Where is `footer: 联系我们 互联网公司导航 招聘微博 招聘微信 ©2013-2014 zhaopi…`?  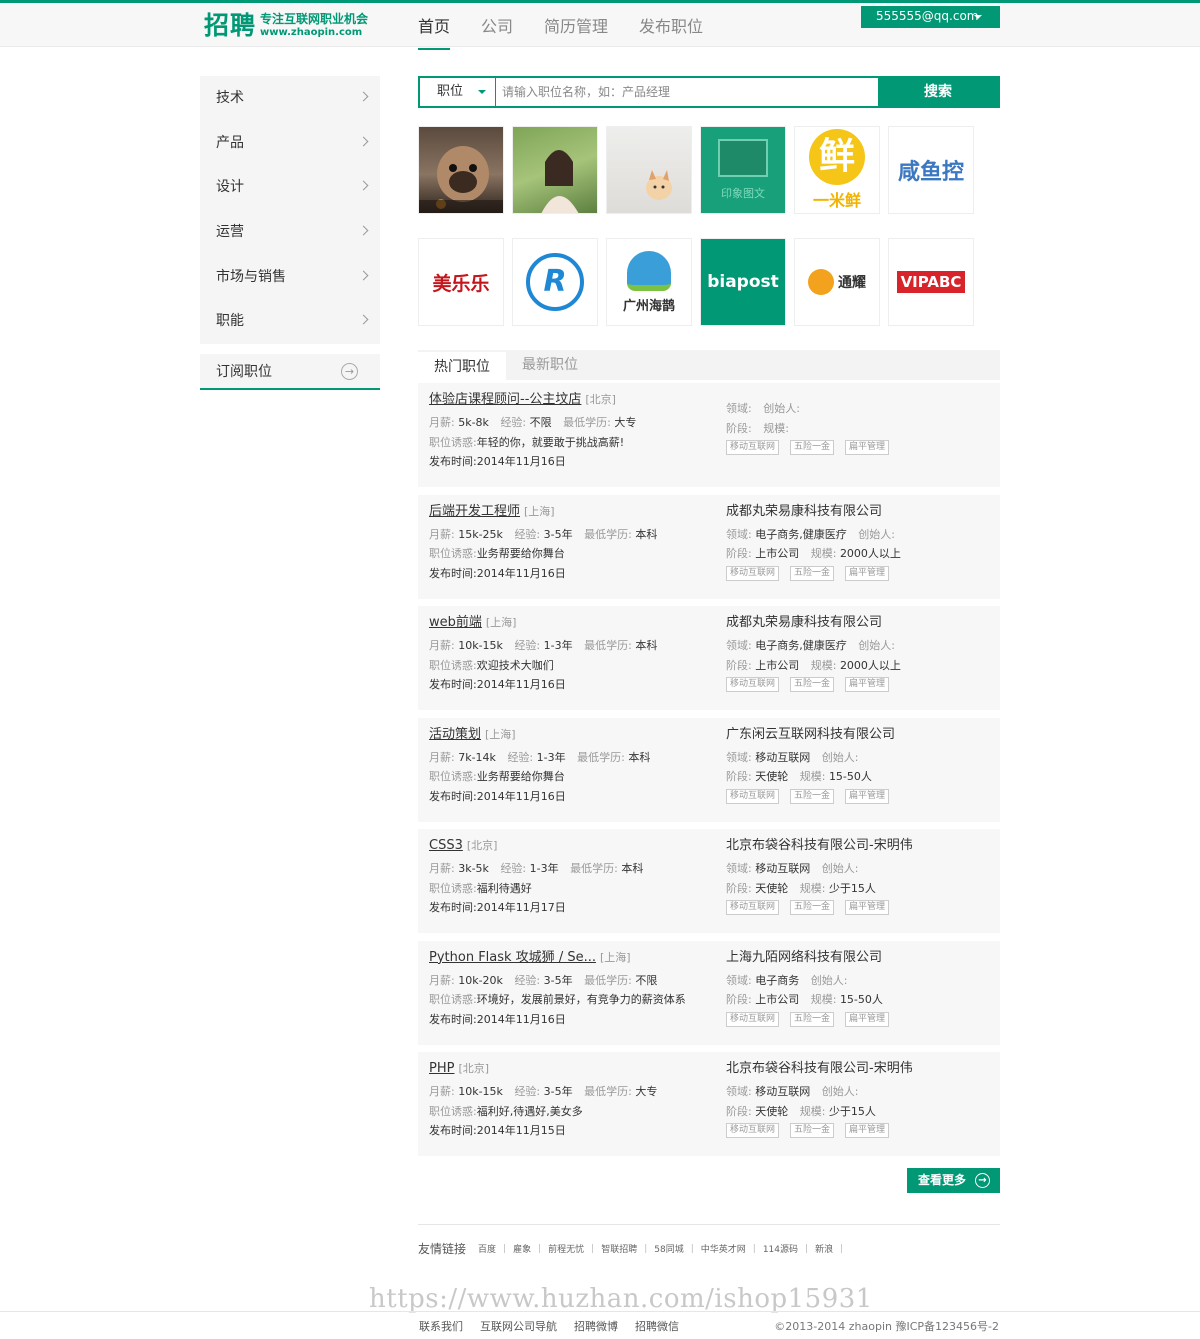 footer: 联系我们 互联网公司导航 招聘微博 招聘微信 ©2013-2014 zhaopi… is located at coordinates (709, 1326).